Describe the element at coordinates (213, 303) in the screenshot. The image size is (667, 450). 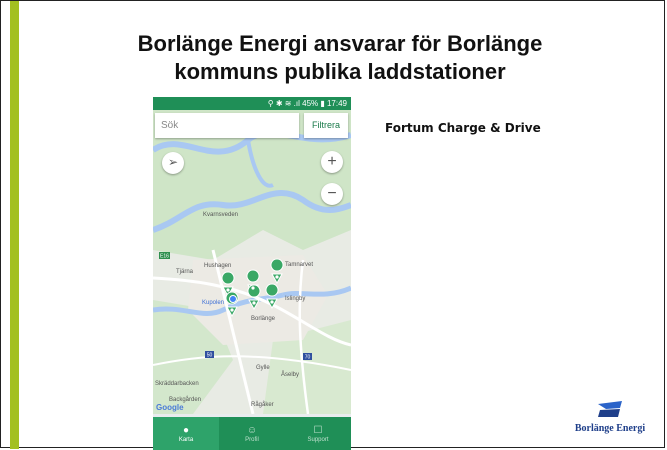
I see `map-label-kupolen: Kupolen` at that location.